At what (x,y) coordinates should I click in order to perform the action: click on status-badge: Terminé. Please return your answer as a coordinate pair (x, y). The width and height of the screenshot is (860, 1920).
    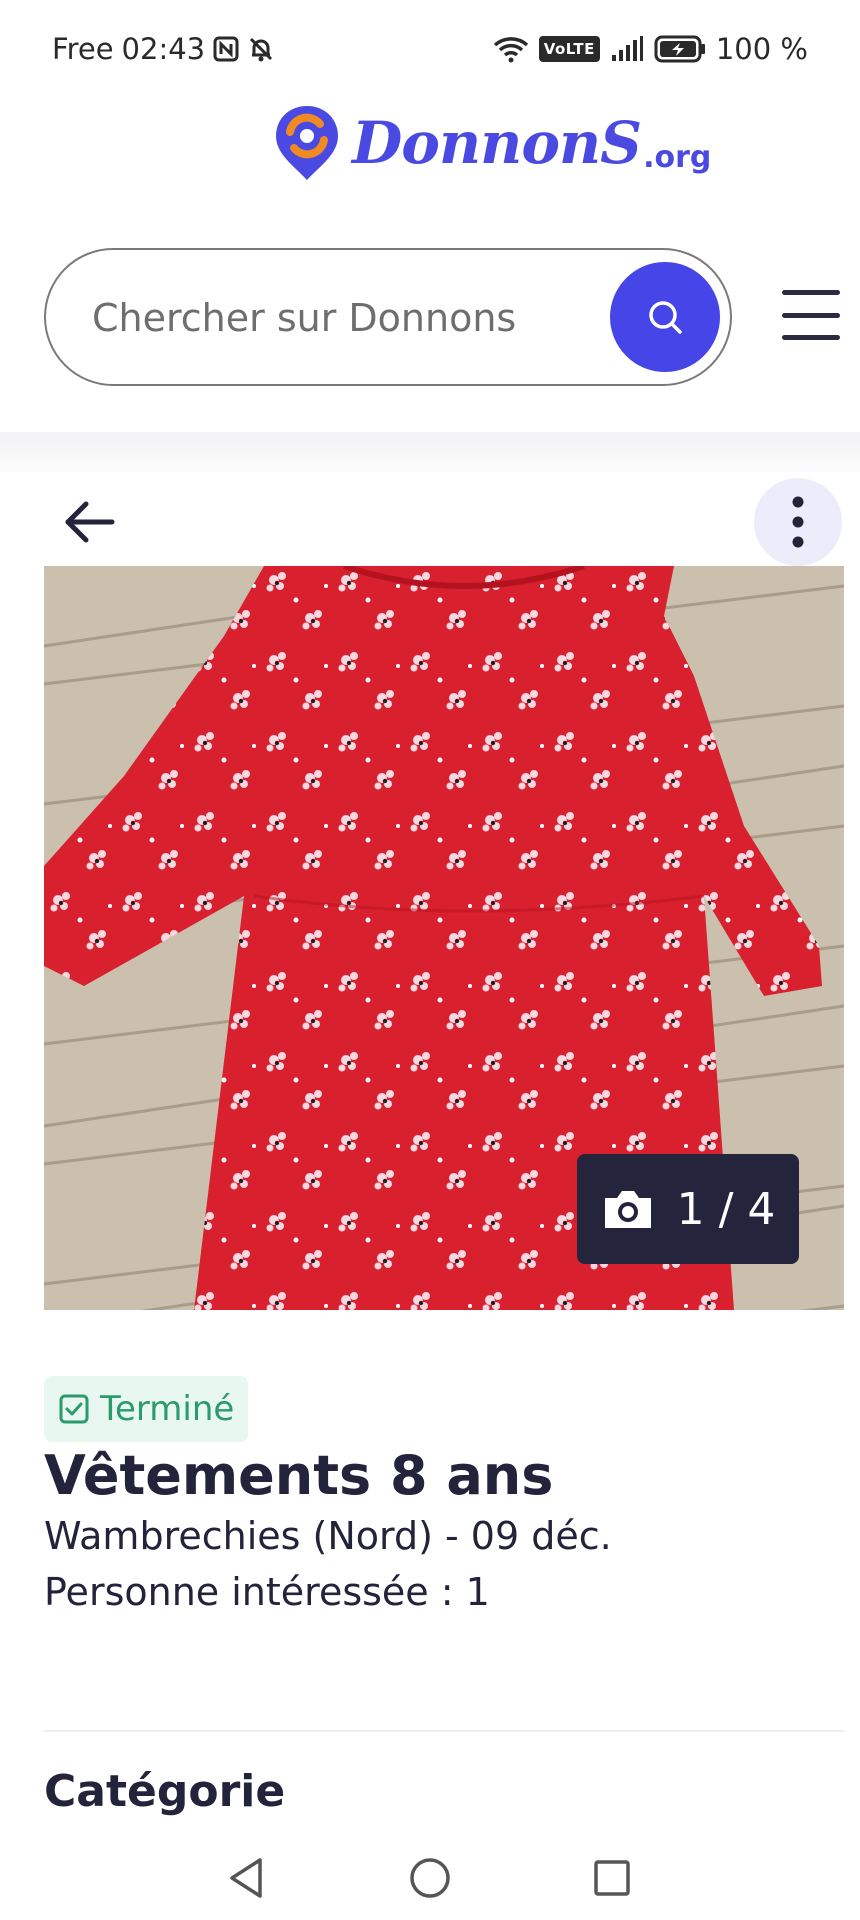
    Looking at the image, I should click on (146, 1409).